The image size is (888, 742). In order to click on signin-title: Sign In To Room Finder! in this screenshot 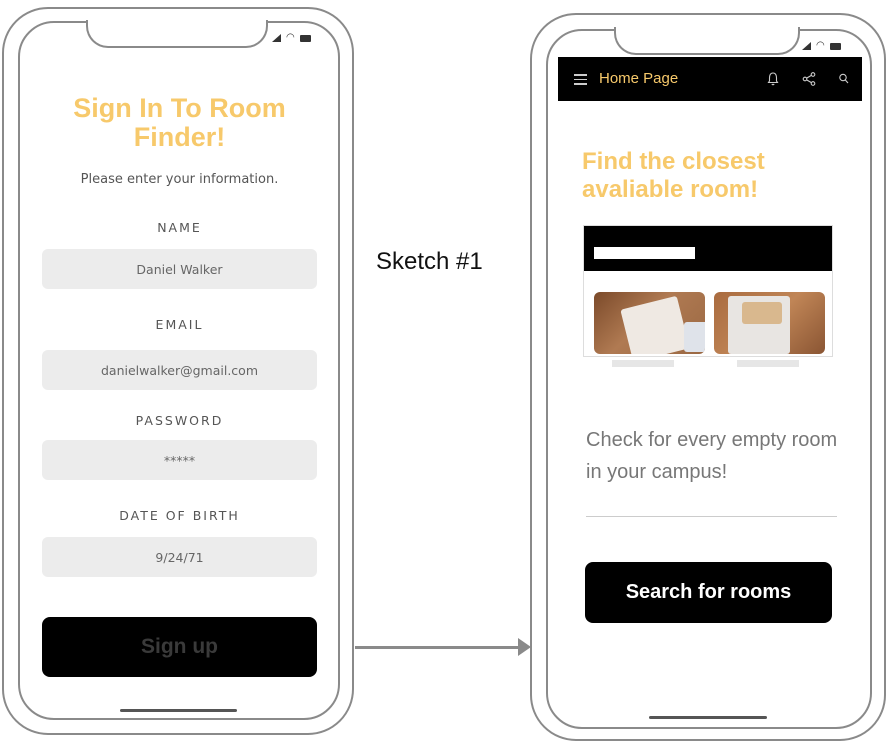, I will do `click(179, 122)`.